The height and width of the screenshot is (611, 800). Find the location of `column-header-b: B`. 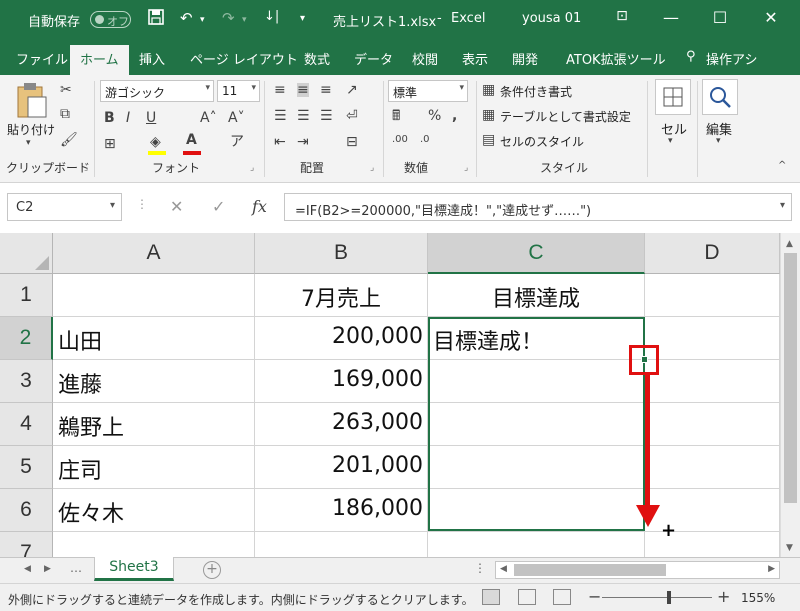

column-header-b: B is located at coordinates (341, 253).